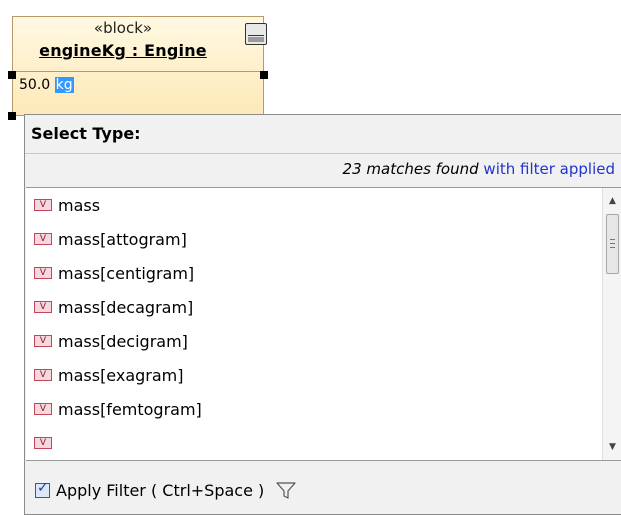 This screenshot has width=621, height=515. What do you see at coordinates (122, 239) in the screenshot?
I see `list-item-label: mass[attogram]` at bounding box center [122, 239].